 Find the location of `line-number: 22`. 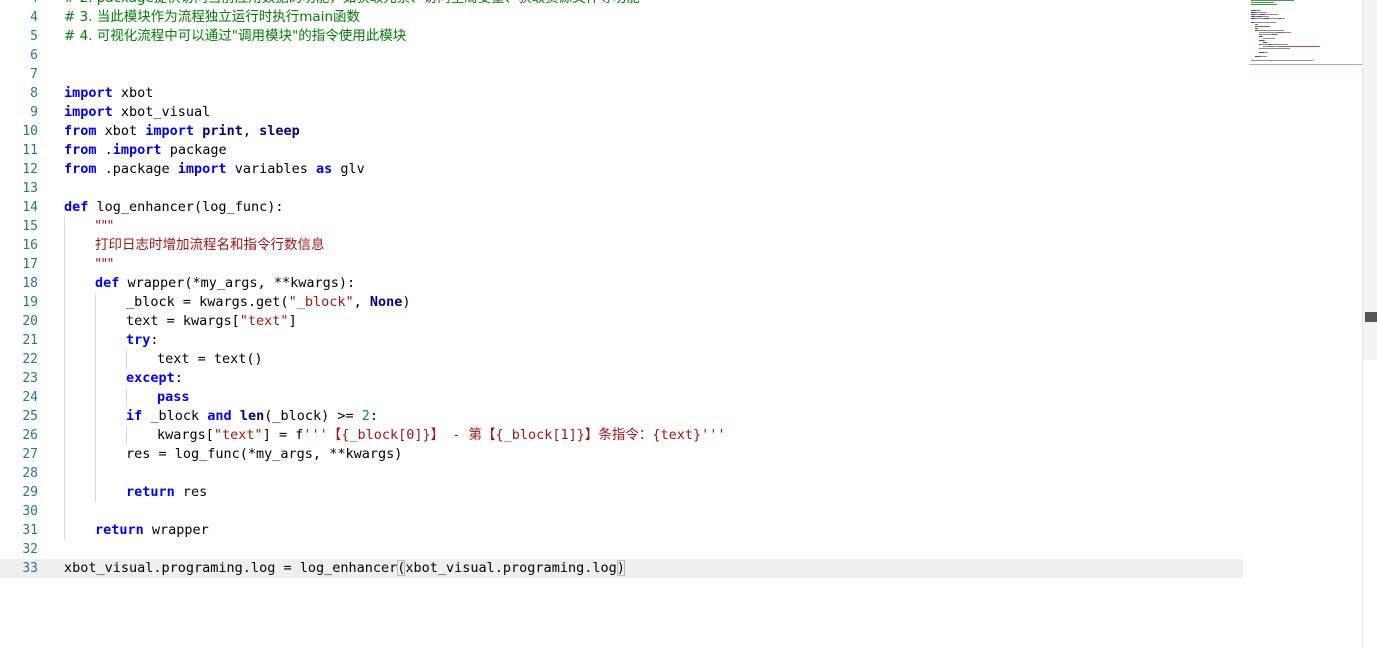

line-number: 22 is located at coordinates (30, 359).